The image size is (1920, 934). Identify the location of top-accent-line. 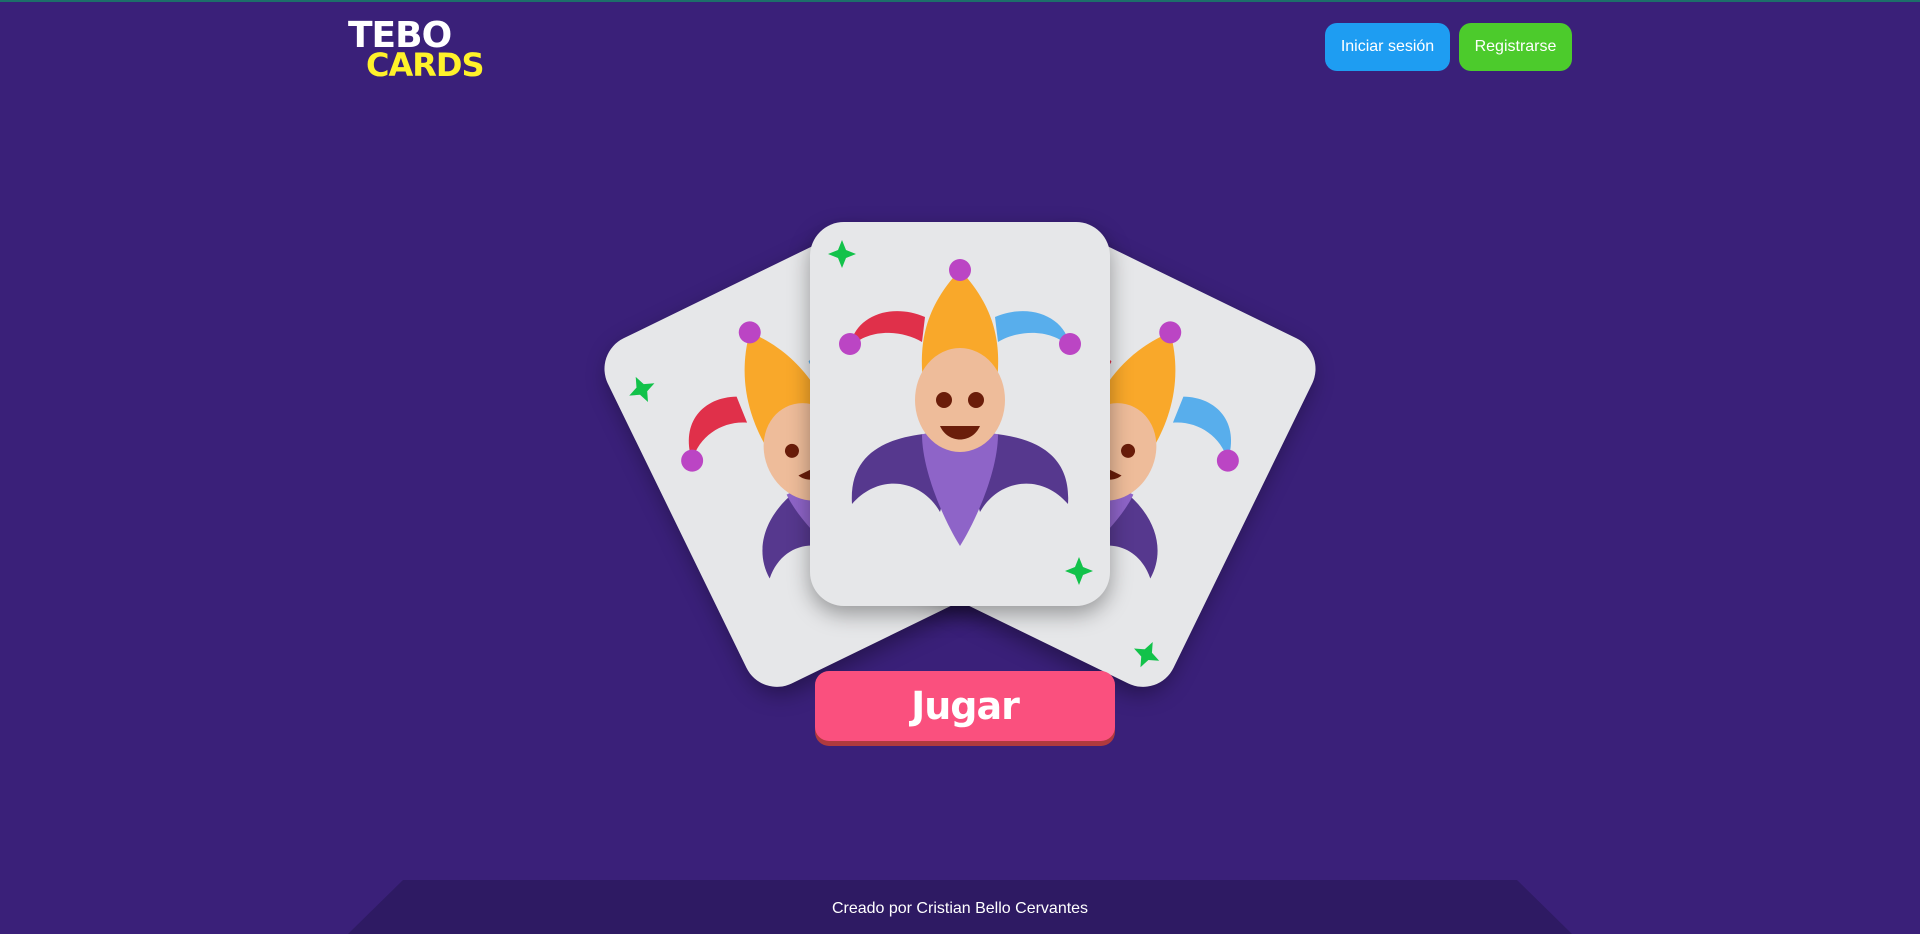
(960, 1).